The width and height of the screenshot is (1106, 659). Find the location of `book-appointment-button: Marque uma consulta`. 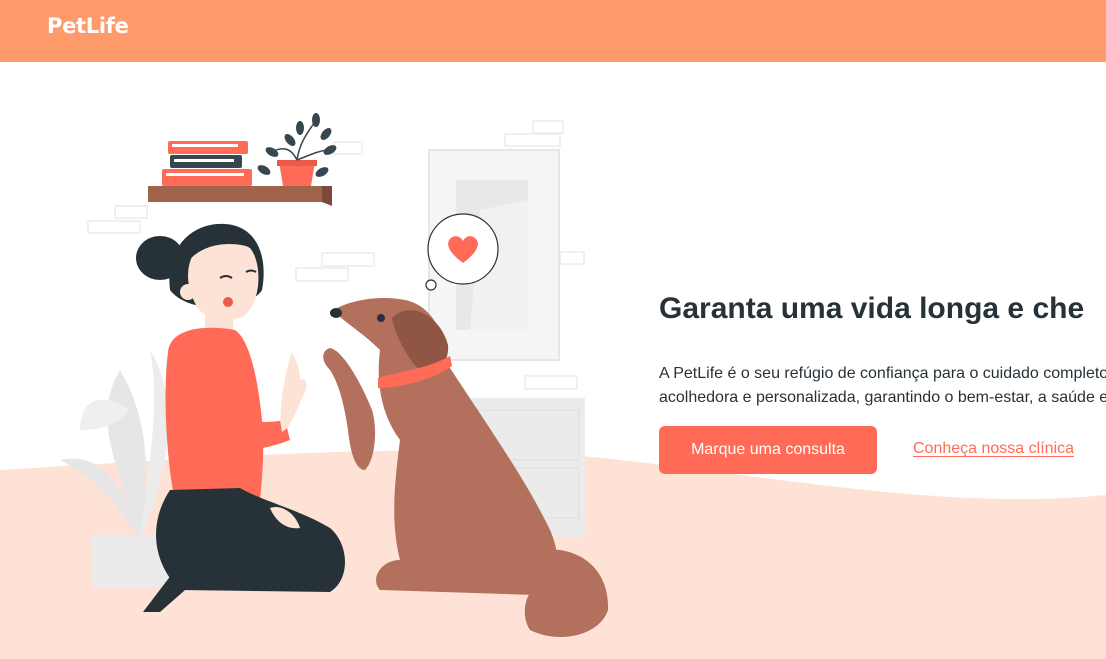

book-appointment-button: Marque uma consulta is located at coordinates (768, 450).